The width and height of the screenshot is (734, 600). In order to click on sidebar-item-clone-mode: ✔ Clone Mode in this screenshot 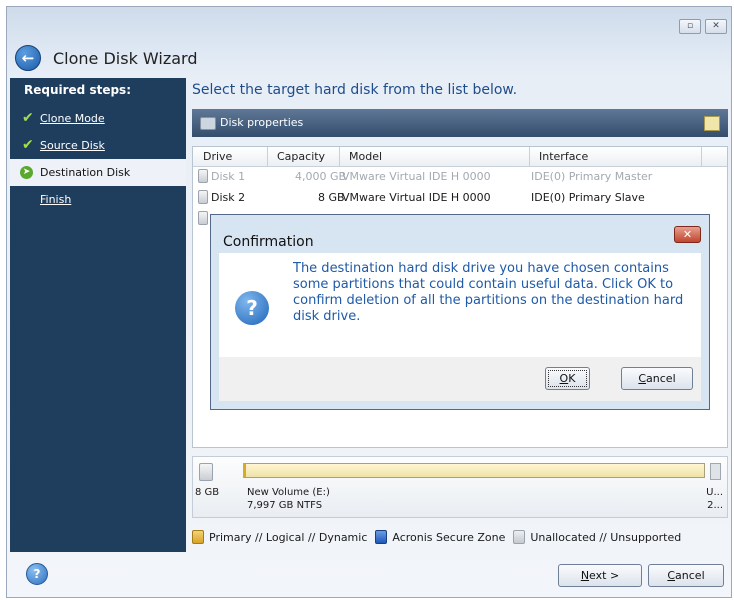, I will do `click(98, 118)`.